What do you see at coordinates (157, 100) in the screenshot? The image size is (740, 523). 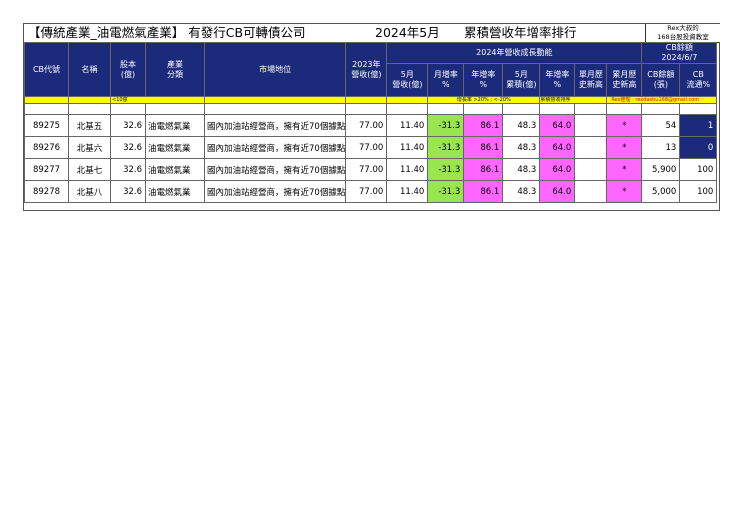 I see `legend-capital-note: <10億` at bounding box center [157, 100].